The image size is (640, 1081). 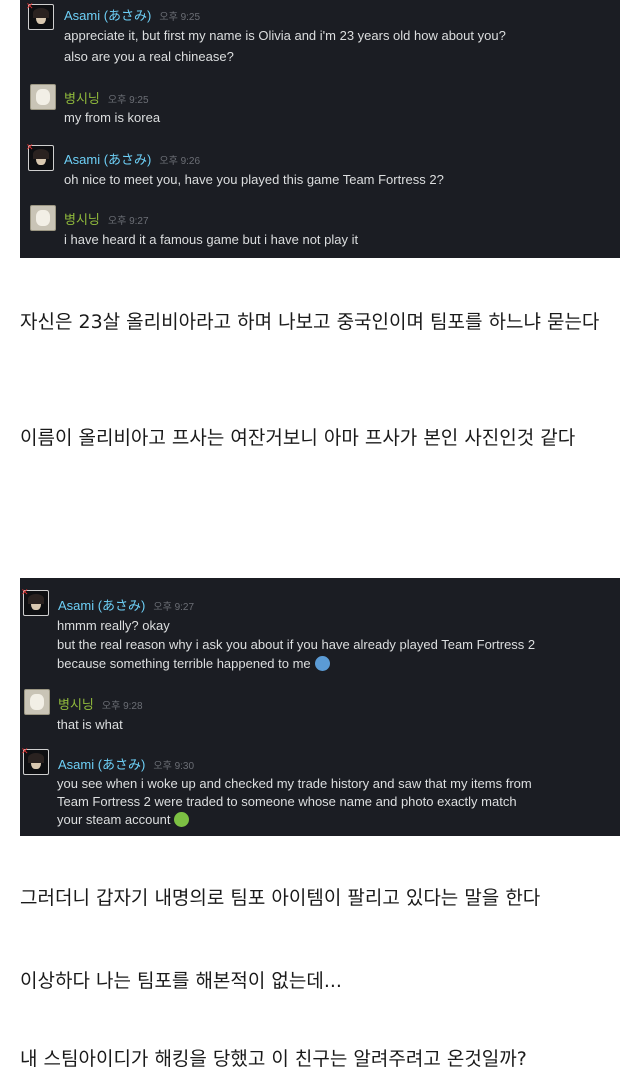 I want to click on message-text: your steam account, so click(x=123, y=819).